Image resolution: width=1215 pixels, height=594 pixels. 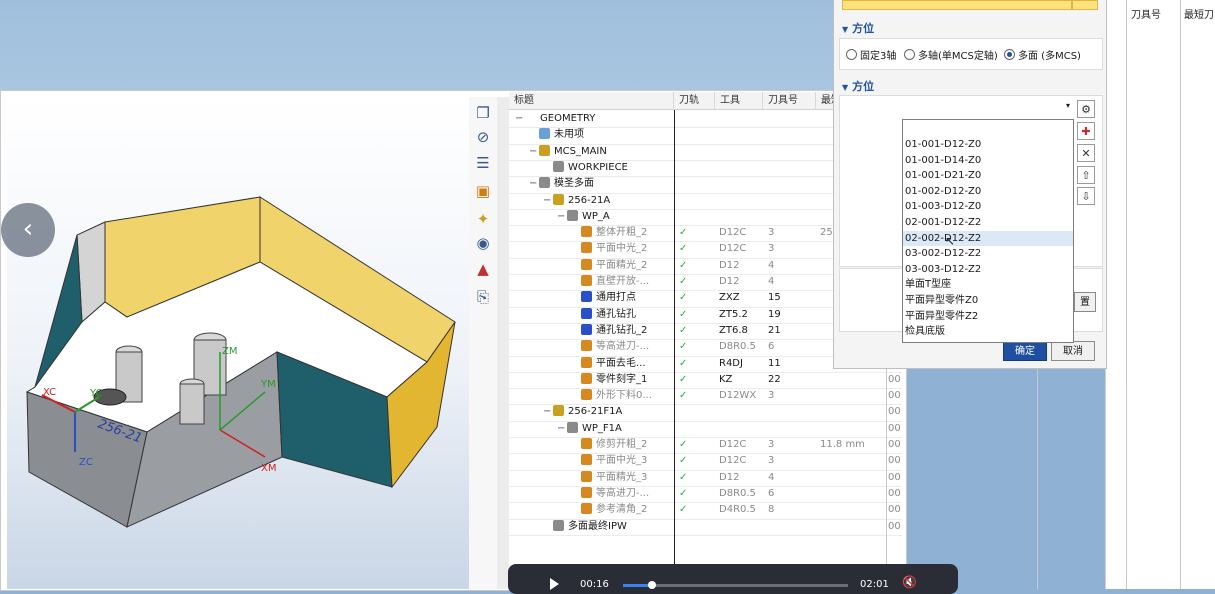 I want to click on dropdown-option: 02-001-D12-Z2, so click(x=988, y=222).